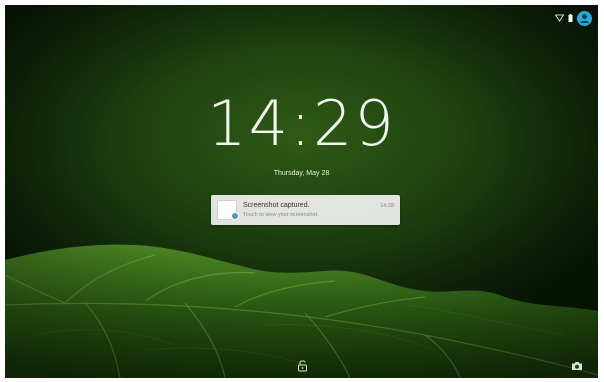  Describe the element at coordinates (387, 206) in the screenshot. I see `notification-time: 14:28` at that location.